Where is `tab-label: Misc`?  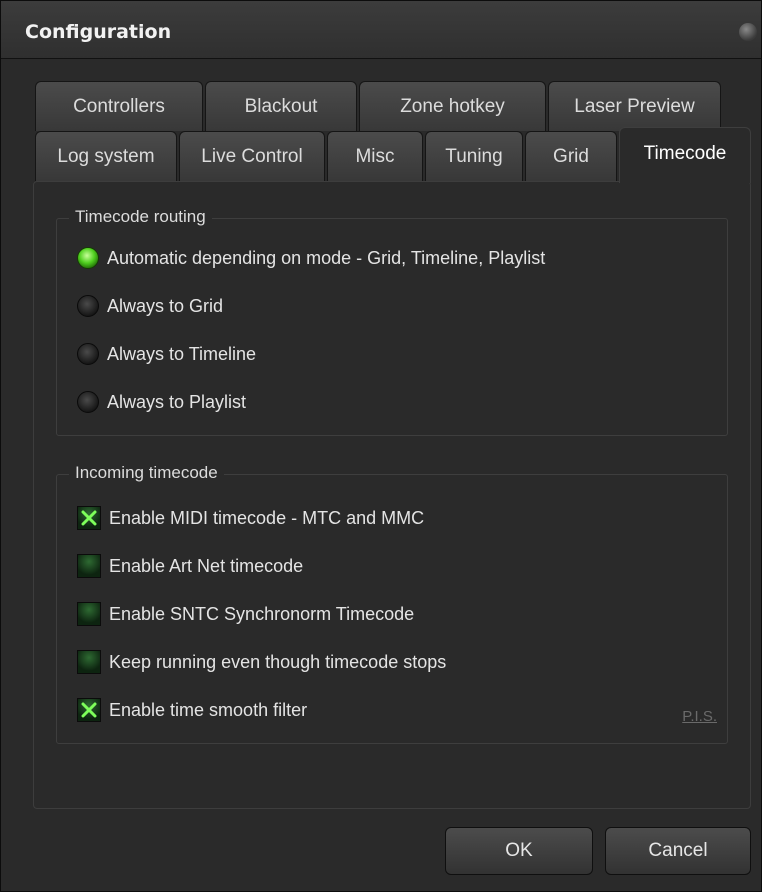
tab-label: Misc is located at coordinates (375, 156).